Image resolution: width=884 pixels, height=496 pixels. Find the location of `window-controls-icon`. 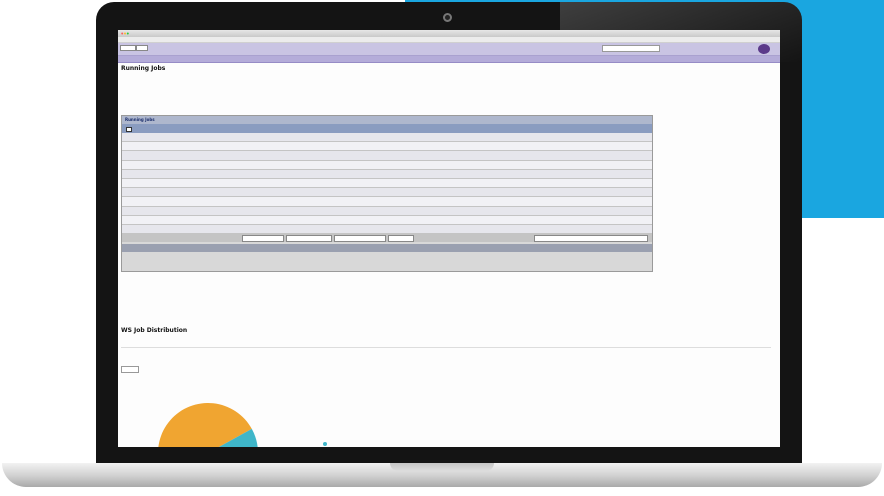

window-controls-icon is located at coordinates (125, 33).